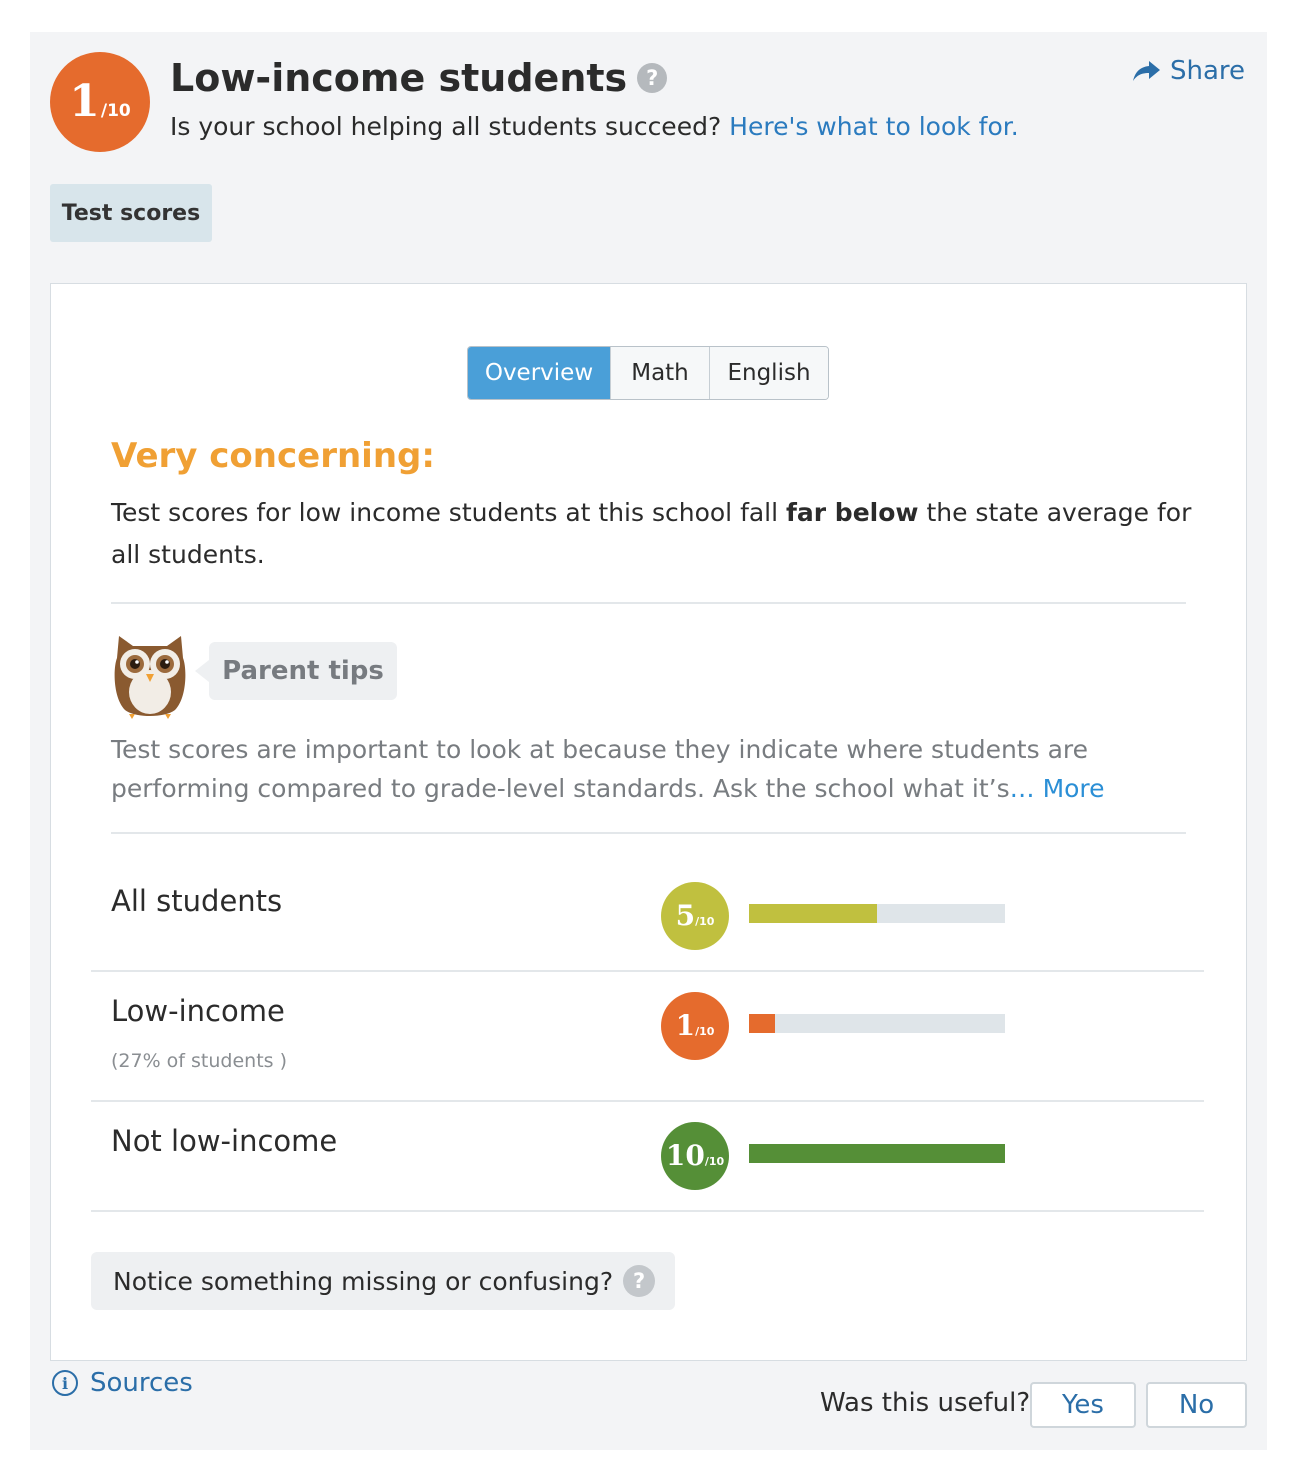 This screenshot has width=1308, height=1484. I want to click on report-issue-button: Notice something missing or confusing??, so click(383, 1281).